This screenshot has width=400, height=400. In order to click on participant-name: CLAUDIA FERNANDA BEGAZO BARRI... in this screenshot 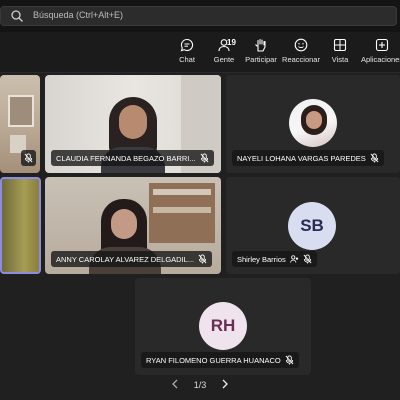, I will do `click(126, 158)`.